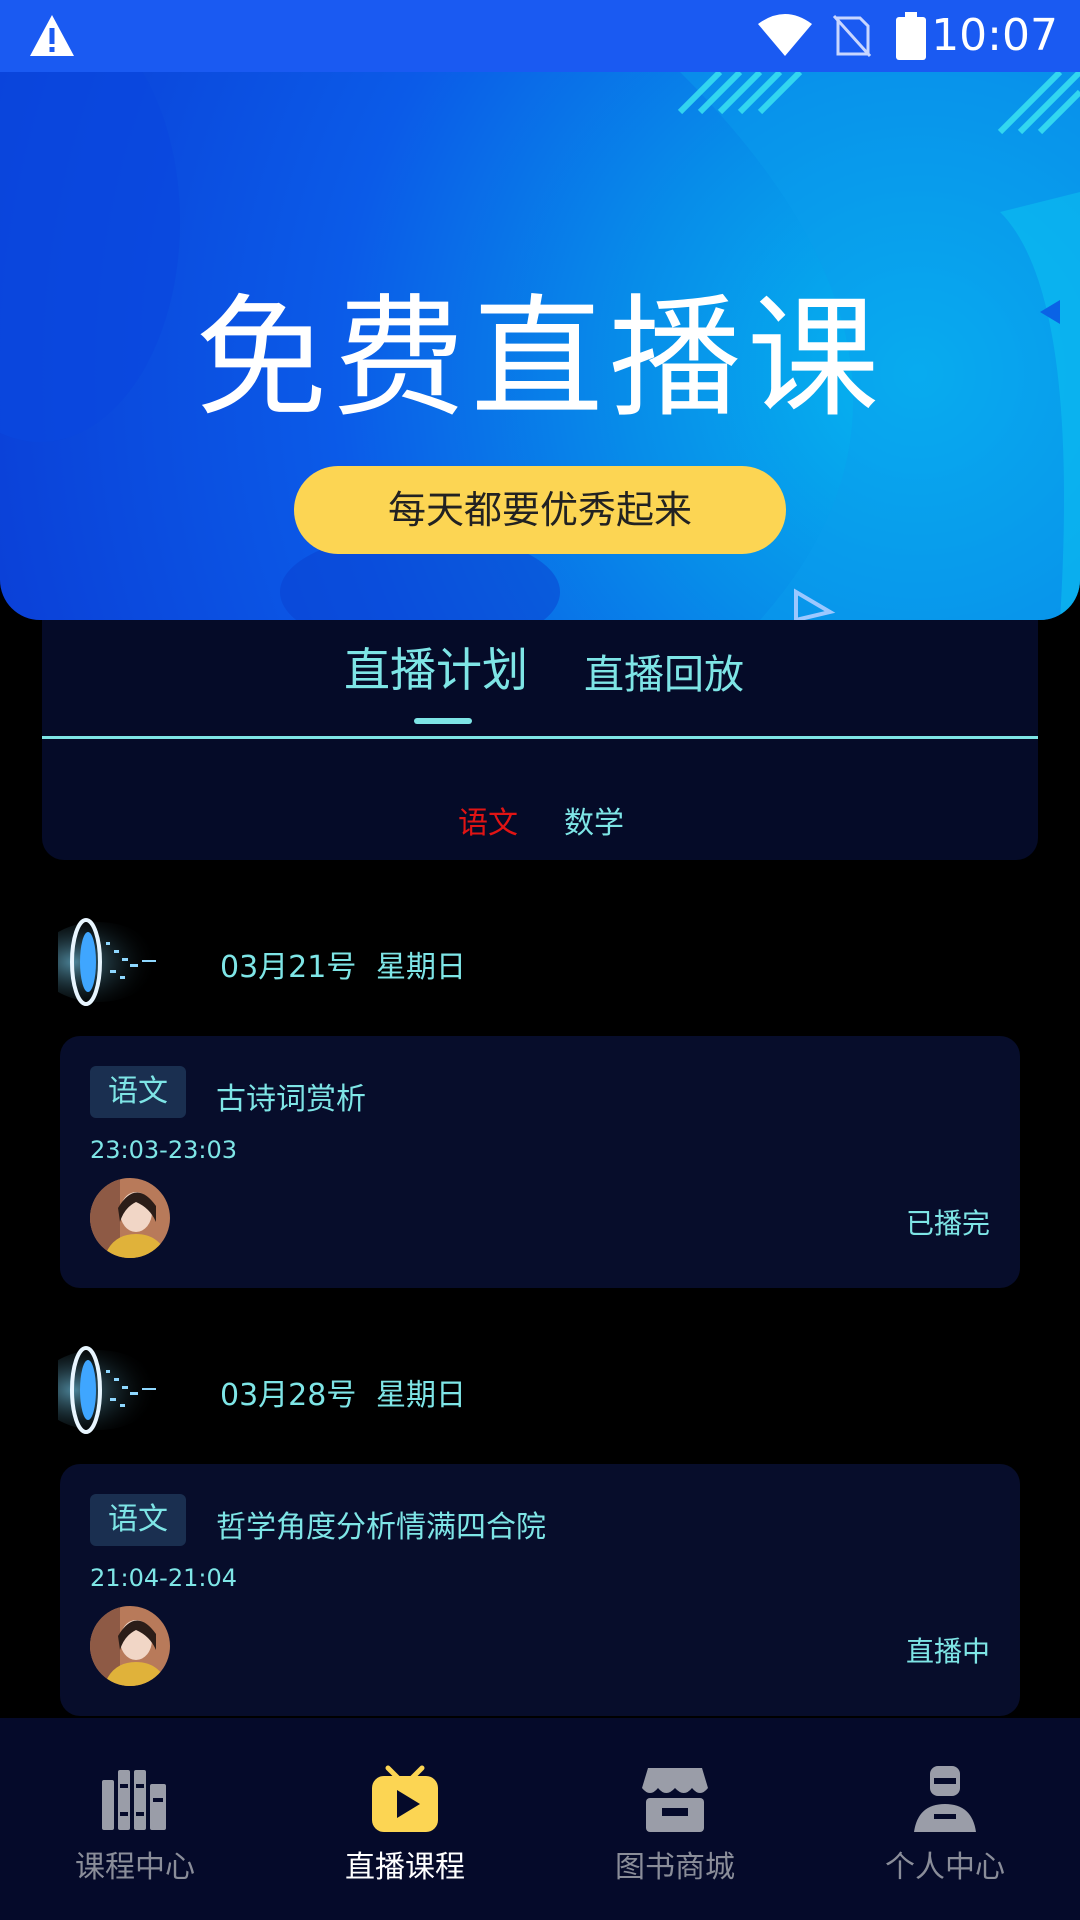  What do you see at coordinates (52, 35) in the screenshot?
I see `warning-icon` at bounding box center [52, 35].